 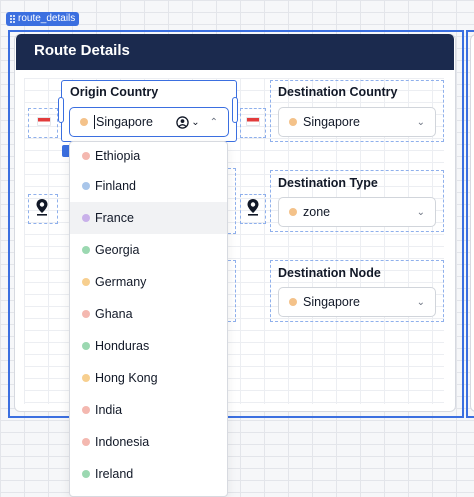 What do you see at coordinates (61, 110) in the screenshot?
I see `resize-handle-left` at bounding box center [61, 110].